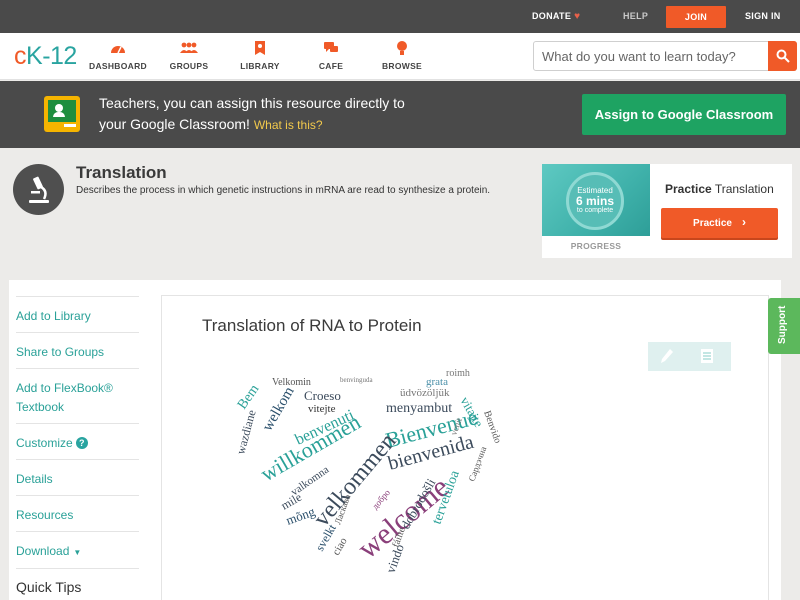  I want to click on browse-icon, so click(402, 48).